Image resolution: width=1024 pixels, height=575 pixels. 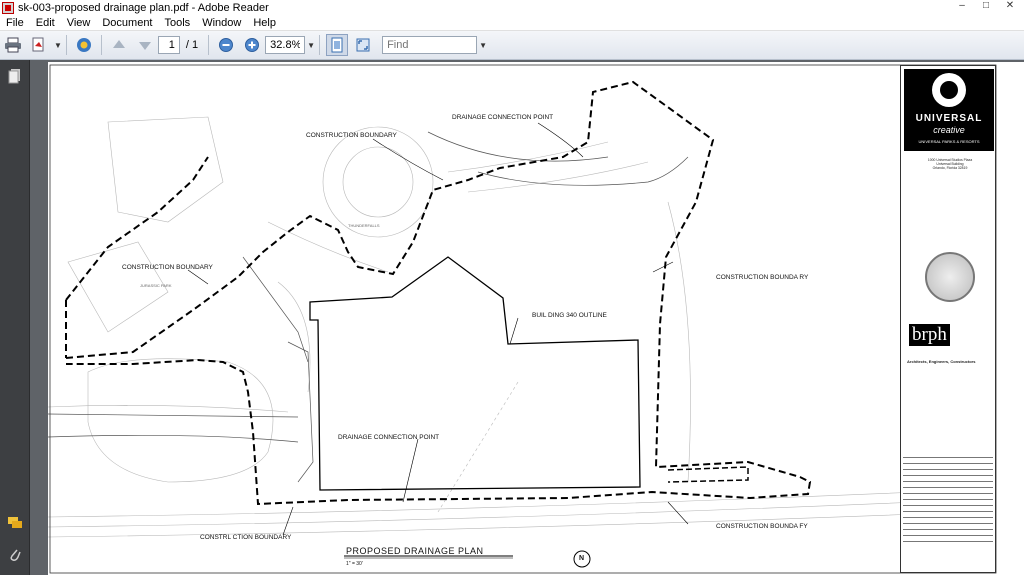 I want to click on fit-page-icon, so click(x=337, y=45).